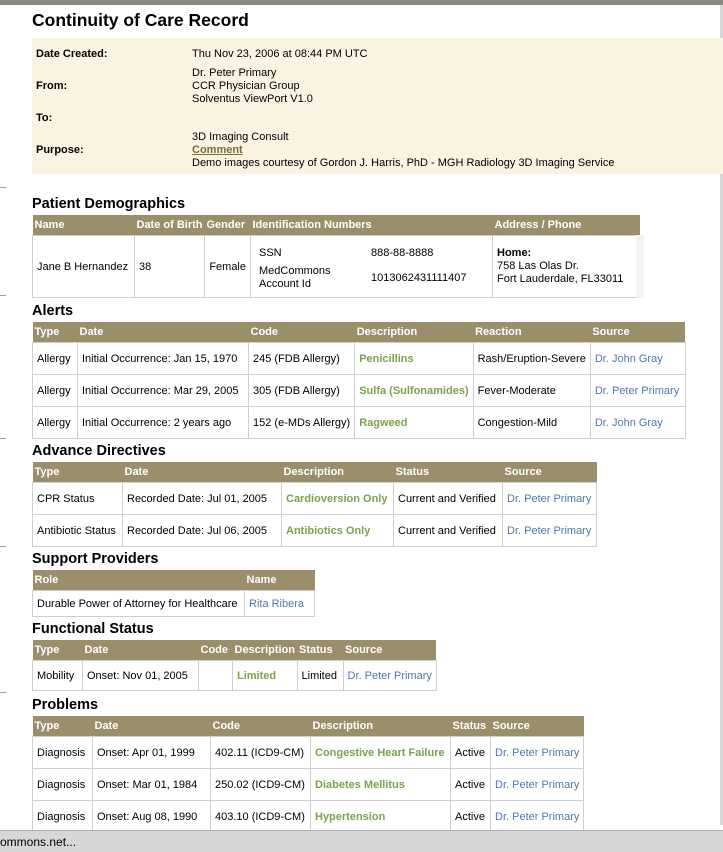 The image size is (723, 852). Describe the element at coordinates (532, 332) in the screenshot. I see `column-header: Reaction` at that location.